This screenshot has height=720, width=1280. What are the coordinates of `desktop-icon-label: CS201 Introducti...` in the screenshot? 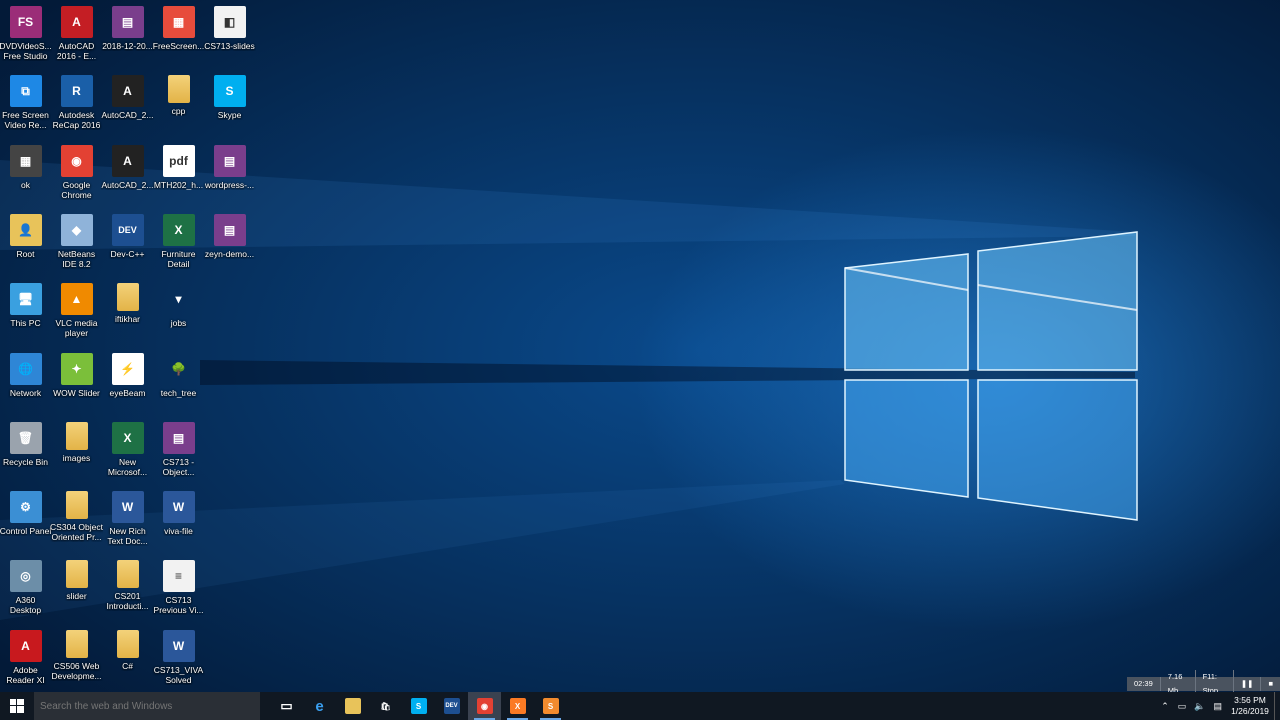 It's located at (127, 601).